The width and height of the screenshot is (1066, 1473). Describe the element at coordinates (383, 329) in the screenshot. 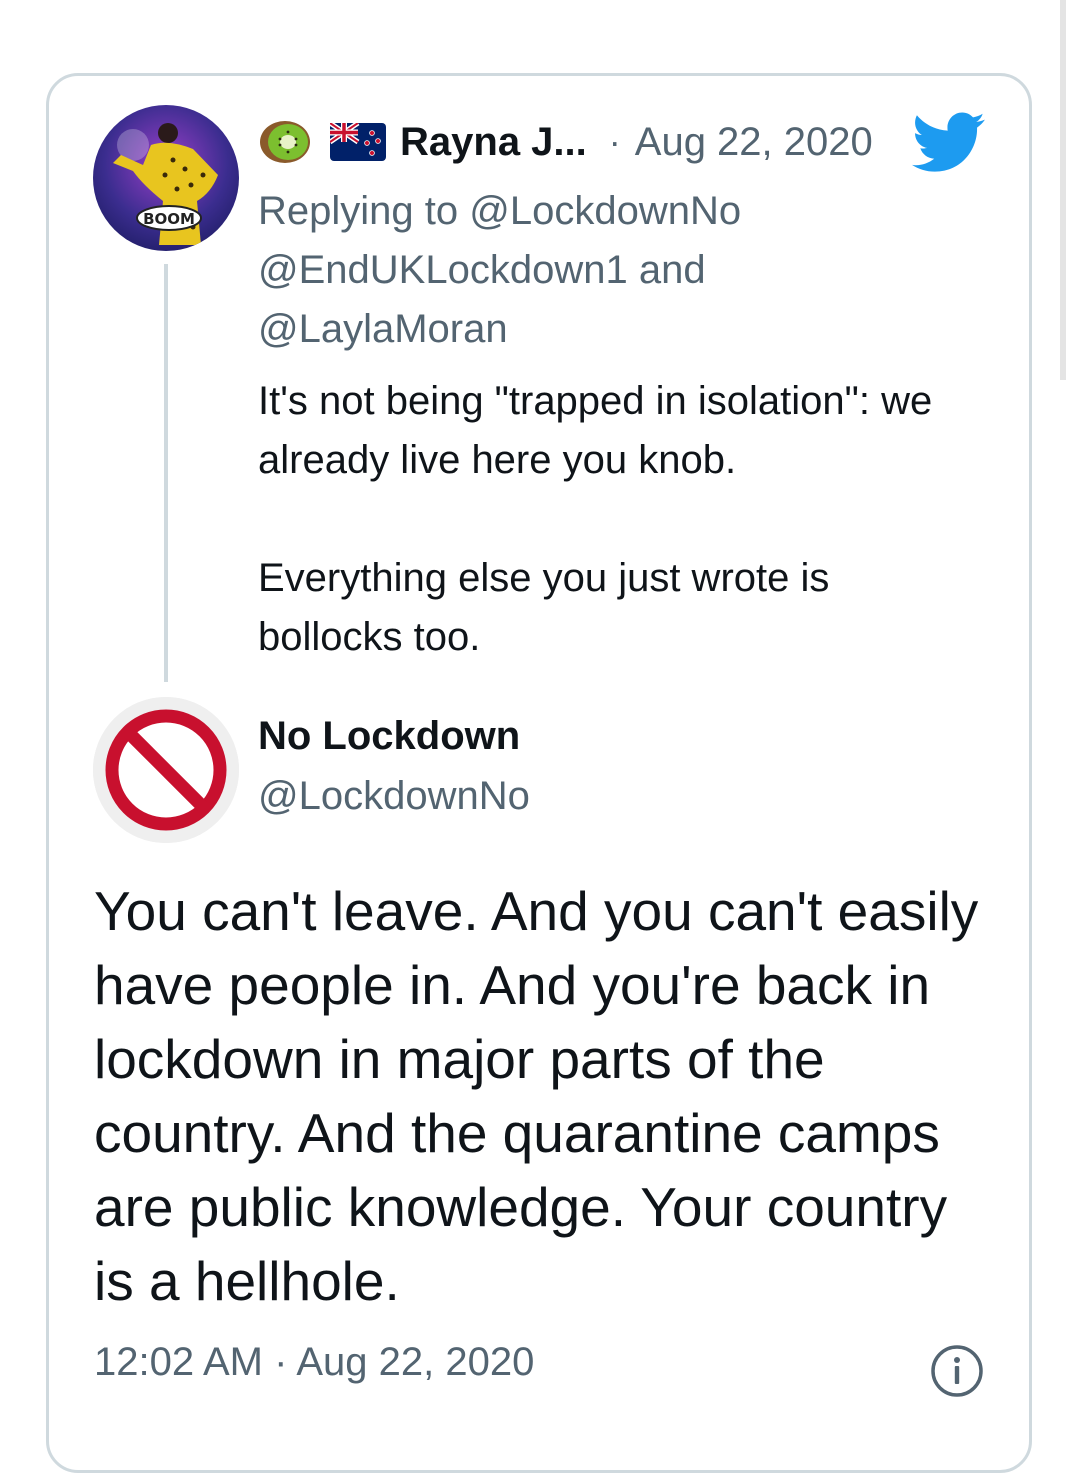

I see `mention-laylamoran: @LaylaMoran` at that location.